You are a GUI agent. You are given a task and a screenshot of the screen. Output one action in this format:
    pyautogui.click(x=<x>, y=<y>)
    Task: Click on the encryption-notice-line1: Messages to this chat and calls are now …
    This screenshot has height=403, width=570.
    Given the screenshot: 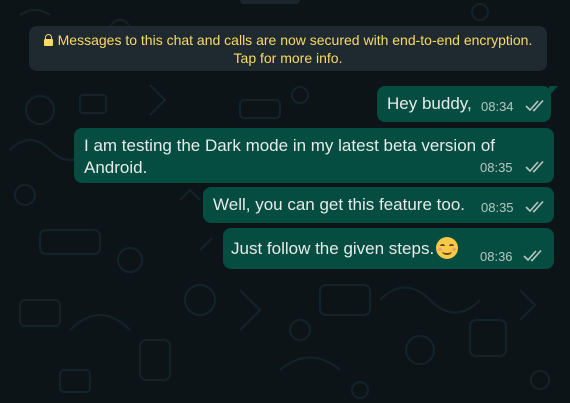 What is the action you would take?
    pyautogui.click(x=288, y=40)
    